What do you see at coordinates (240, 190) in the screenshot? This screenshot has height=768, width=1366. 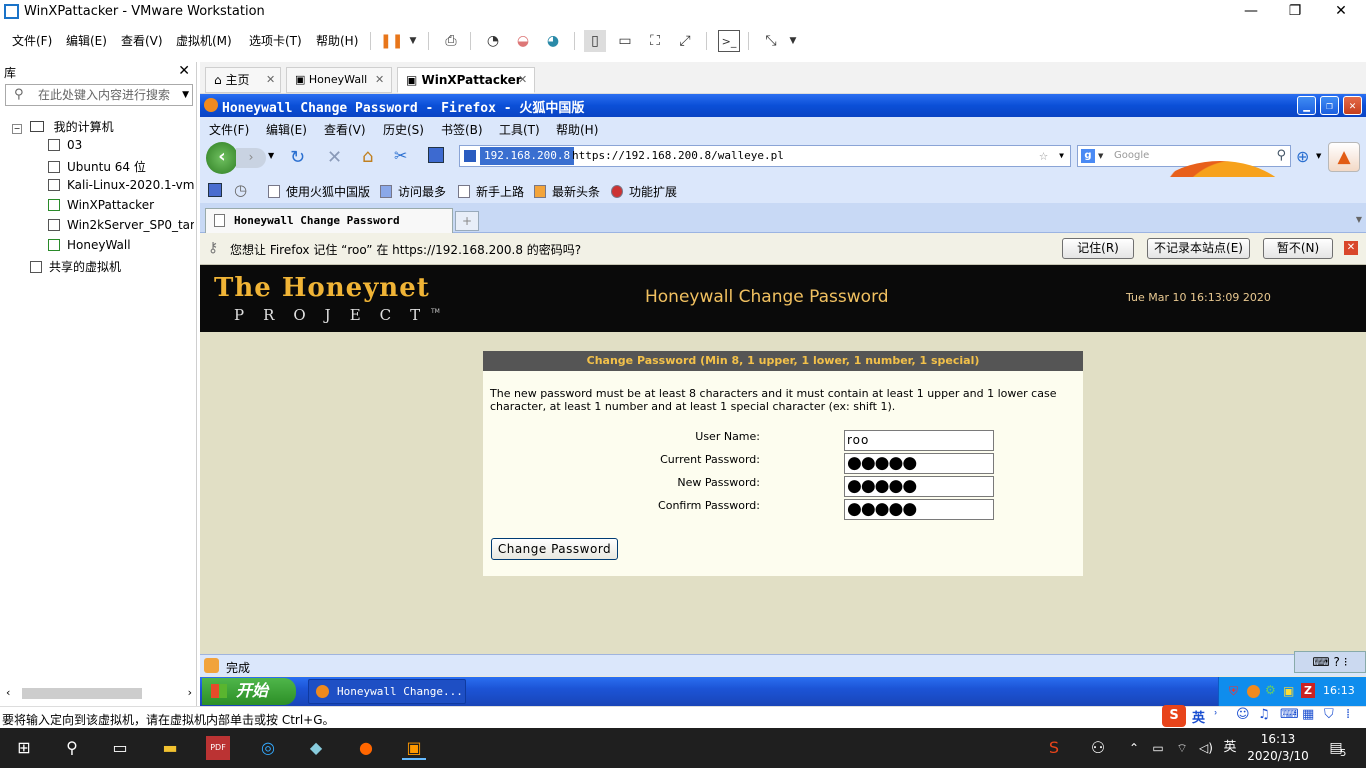 I see `history-clock-icon: ◷` at bounding box center [240, 190].